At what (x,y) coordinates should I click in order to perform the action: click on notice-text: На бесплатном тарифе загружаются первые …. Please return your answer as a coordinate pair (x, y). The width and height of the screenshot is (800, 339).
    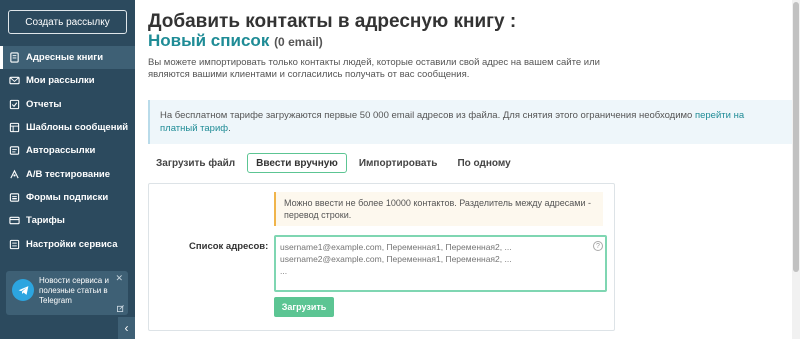
    Looking at the image, I should click on (427, 115).